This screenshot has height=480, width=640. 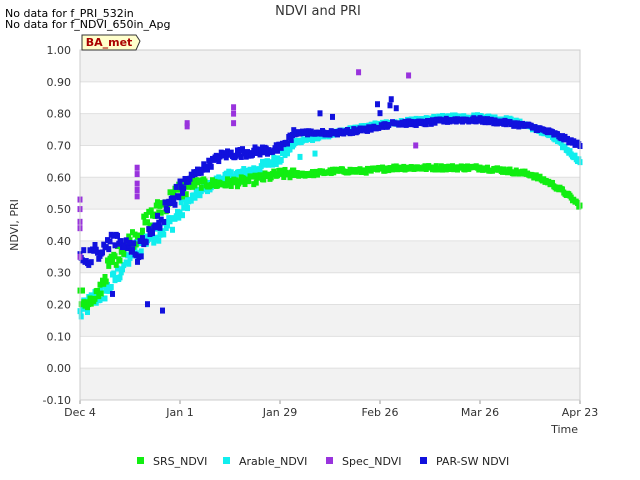 I want to click on y-tick-label: 0.70, so click(x=59, y=145).